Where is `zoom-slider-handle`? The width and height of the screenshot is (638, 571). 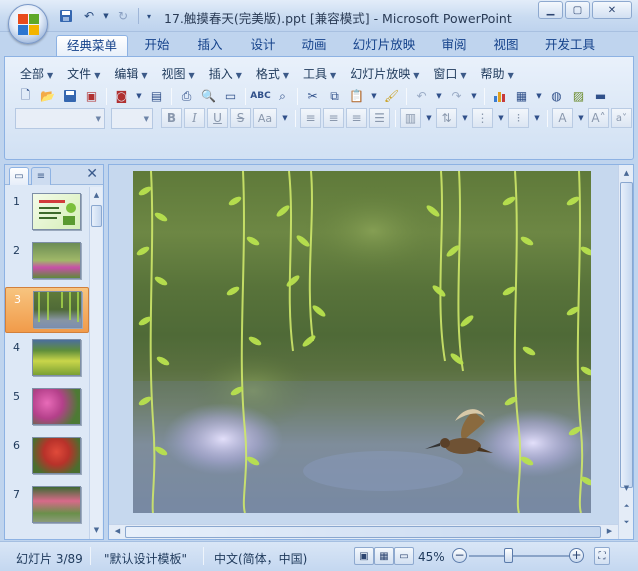
zoom-slider-handle is located at coordinates (508, 555).